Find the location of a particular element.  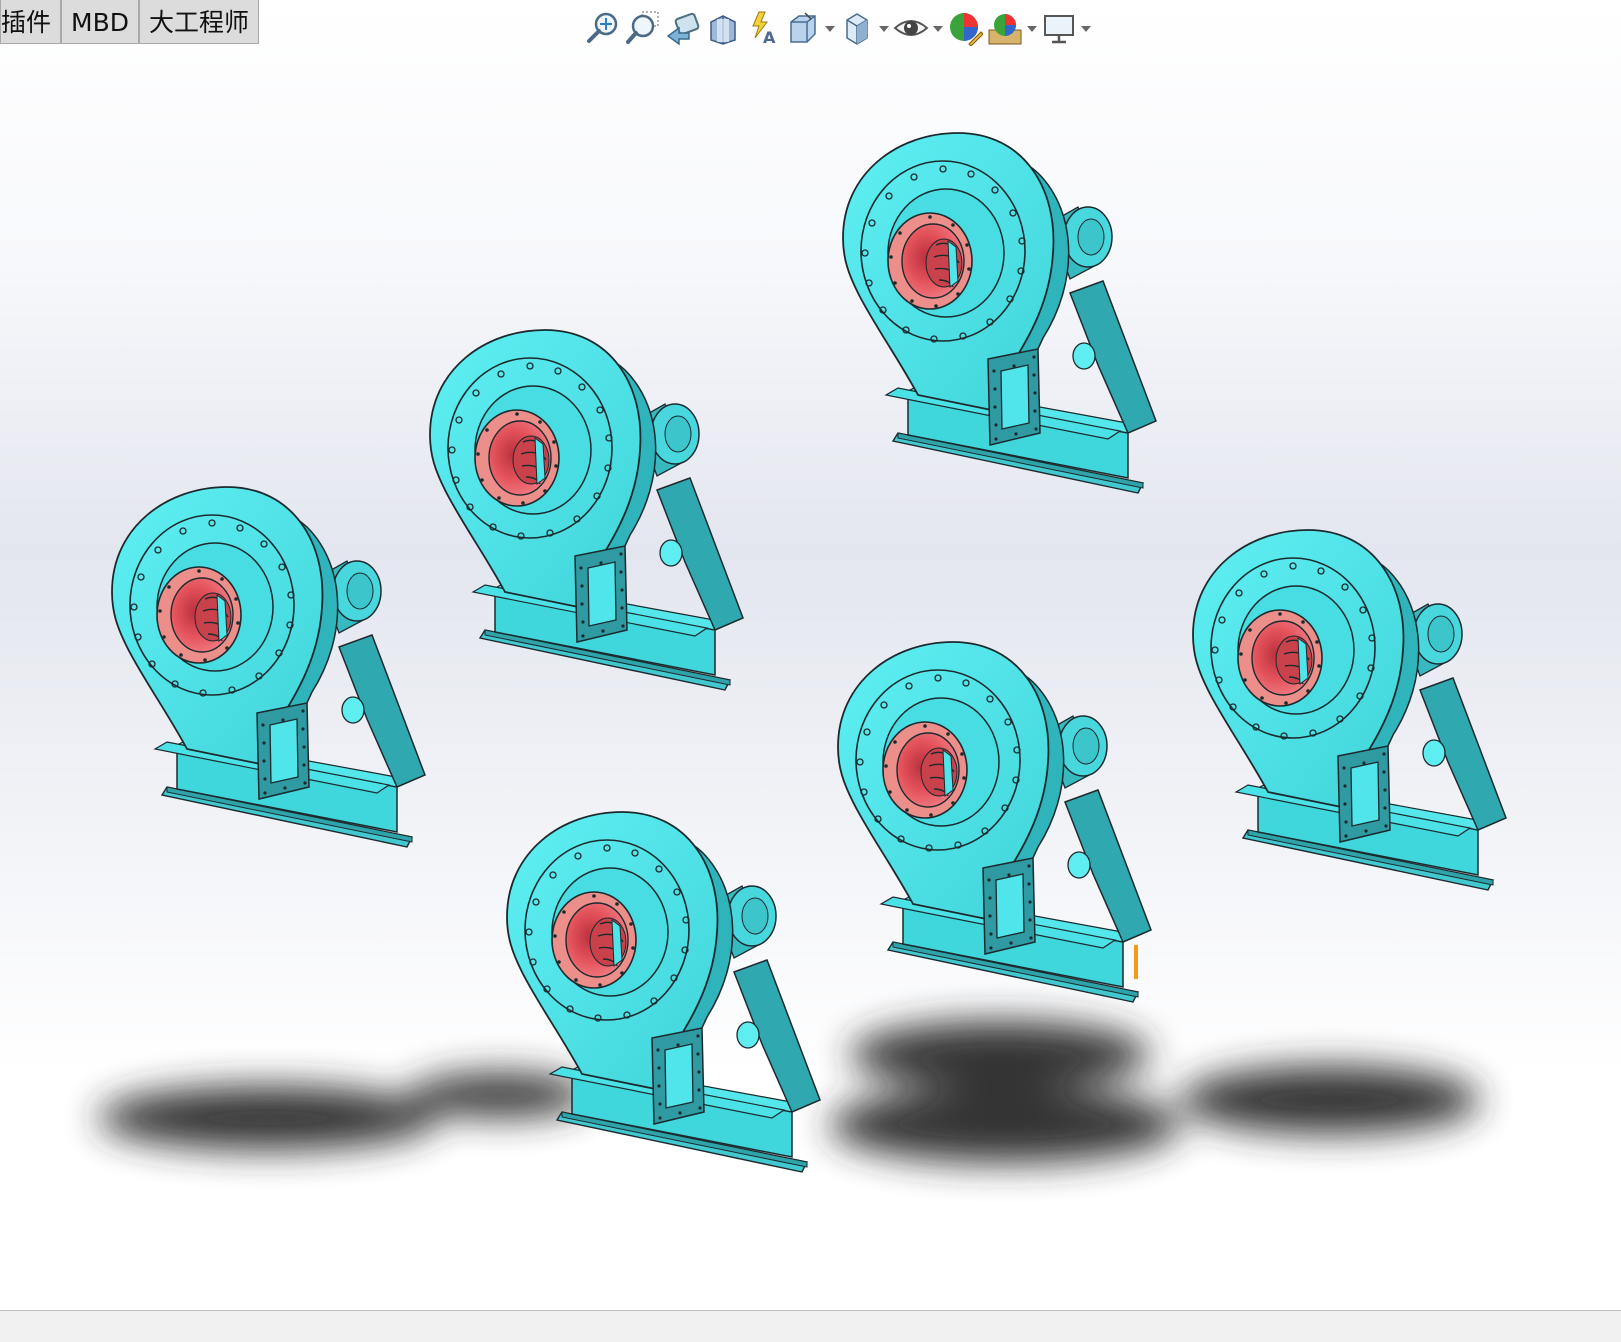

status-bar is located at coordinates (810, 1326).